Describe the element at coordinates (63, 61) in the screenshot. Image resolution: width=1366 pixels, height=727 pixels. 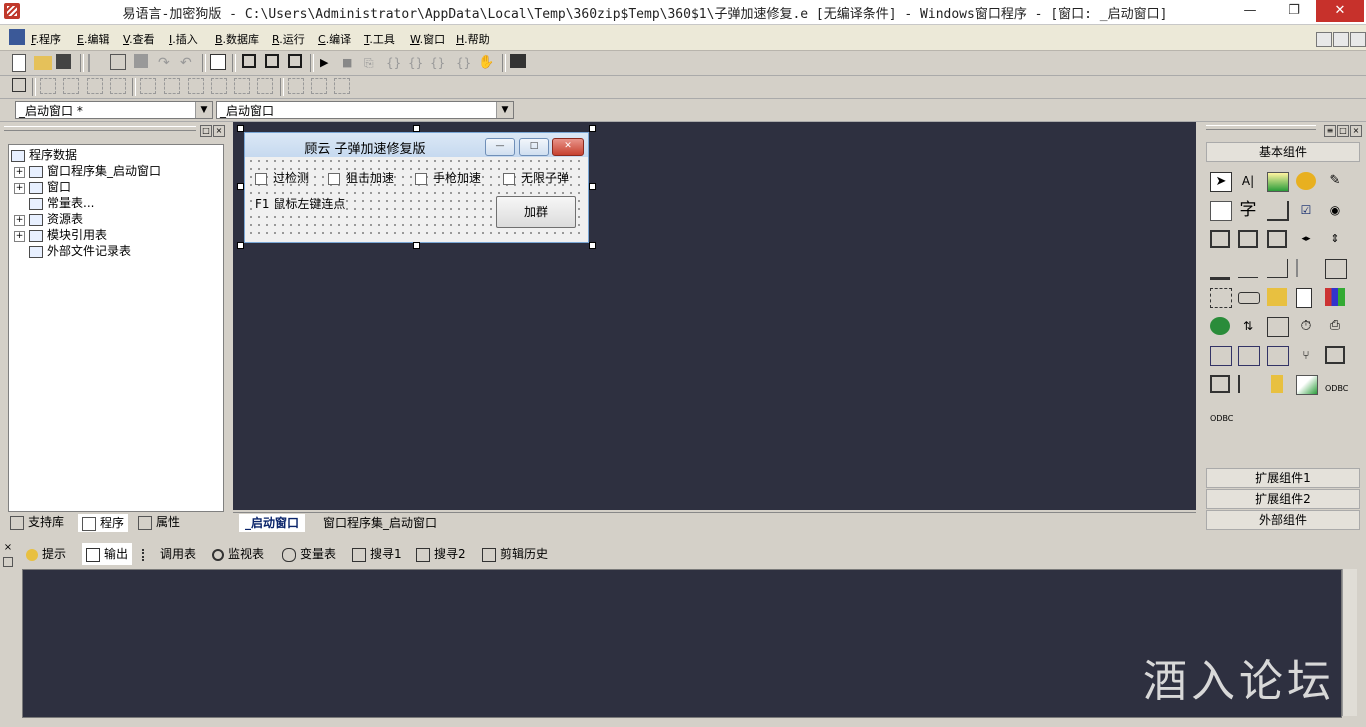
I see `save-icon` at that location.